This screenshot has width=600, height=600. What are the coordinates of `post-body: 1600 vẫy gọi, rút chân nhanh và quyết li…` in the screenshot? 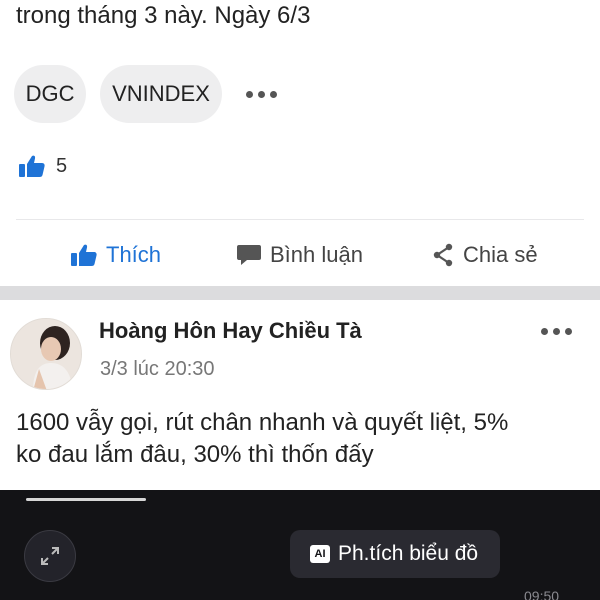 It's located at (301, 439).